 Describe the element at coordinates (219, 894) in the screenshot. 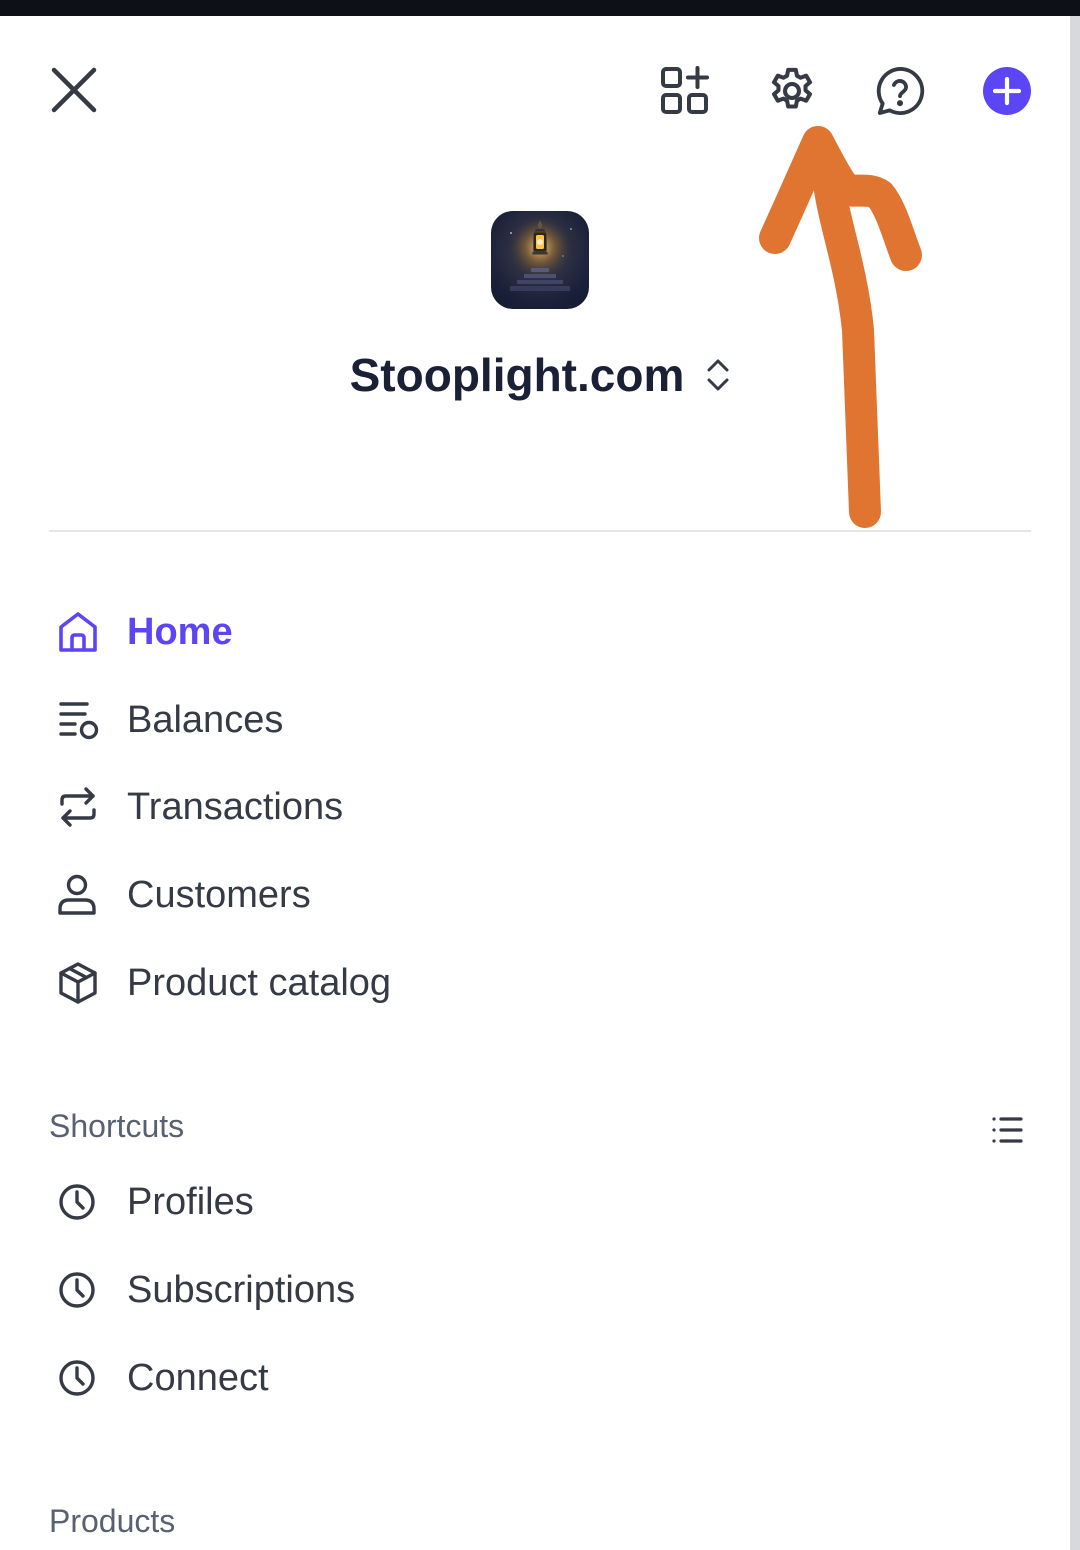

I see `nav-label-customers: Customers` at that location.